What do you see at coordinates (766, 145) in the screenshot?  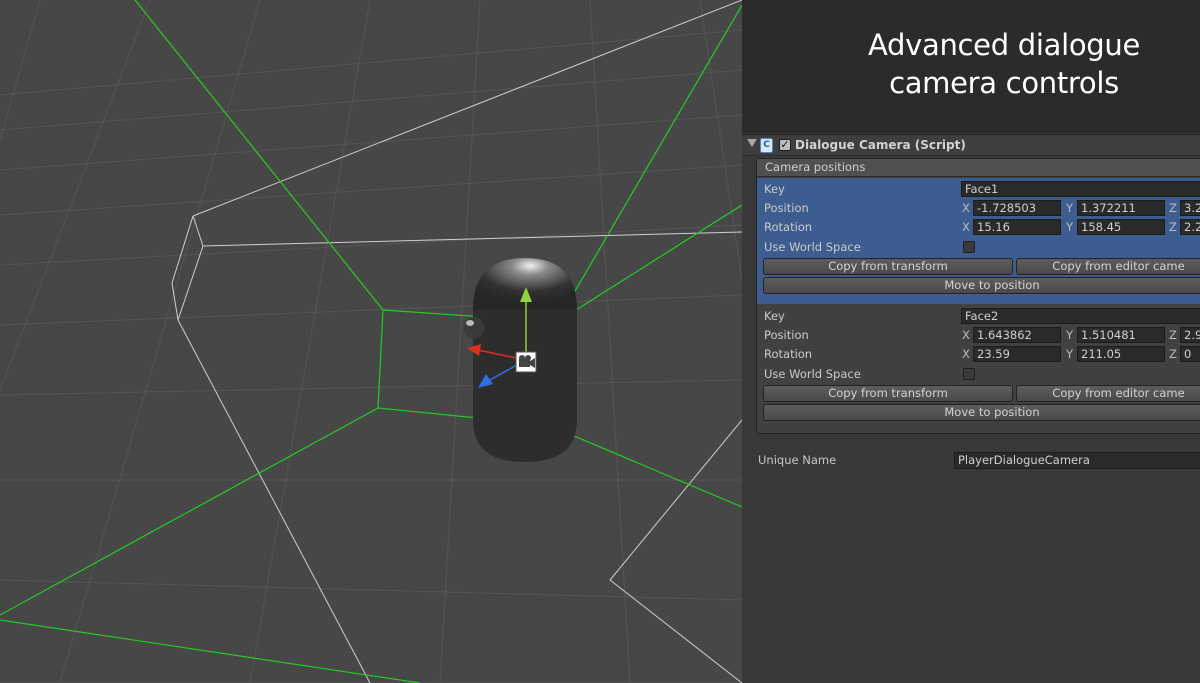 I see `script-icon: C` at bounding box center [766, 145].